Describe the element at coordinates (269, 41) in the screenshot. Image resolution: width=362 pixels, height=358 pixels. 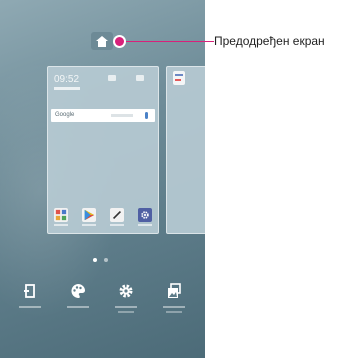
I see `callout-label: Предодређен екран` at that location.